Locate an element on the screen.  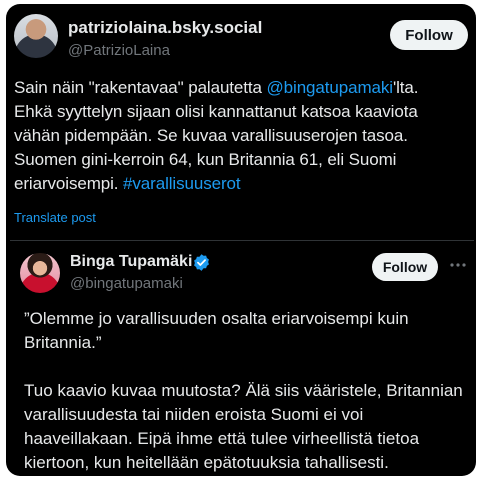
post-line: eriarvoisempi. #varallisuuserot is located at coordinates (127, 183).